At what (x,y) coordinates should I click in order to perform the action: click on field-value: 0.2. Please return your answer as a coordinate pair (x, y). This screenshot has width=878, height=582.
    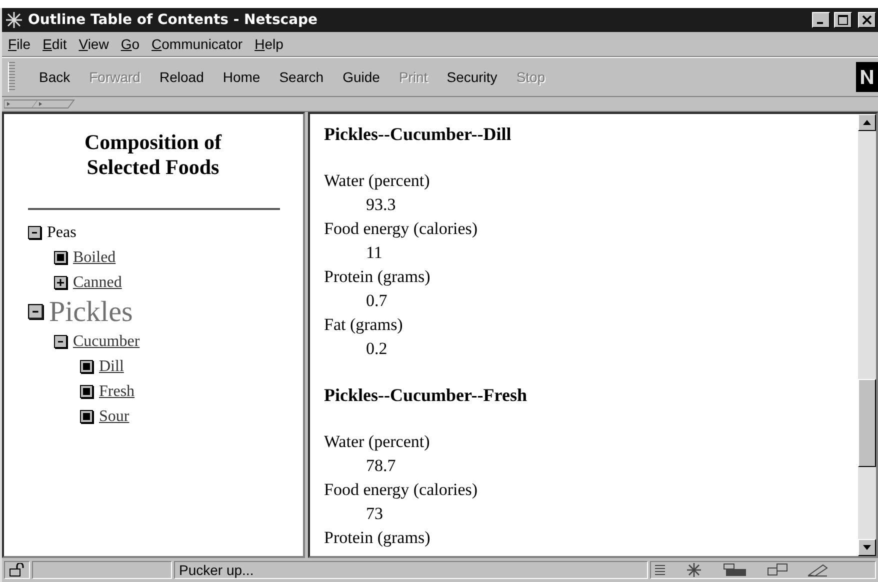
    Looking at the image, I should click on (377, 348).